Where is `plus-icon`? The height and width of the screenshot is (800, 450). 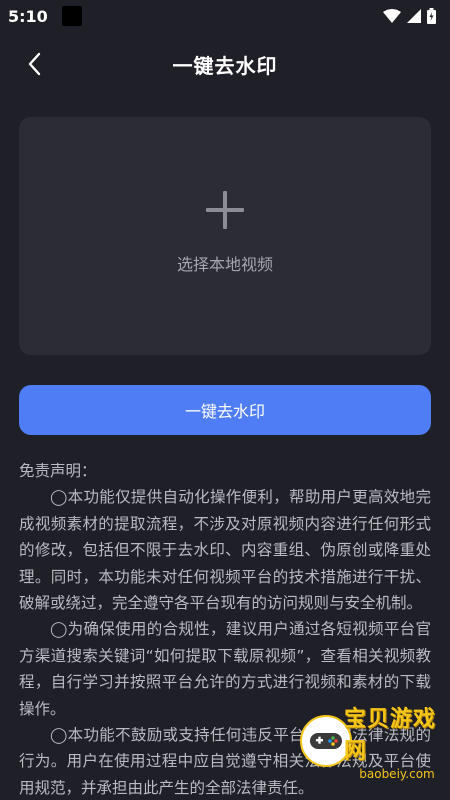 plus-icon is located at coordinates (225, 210).